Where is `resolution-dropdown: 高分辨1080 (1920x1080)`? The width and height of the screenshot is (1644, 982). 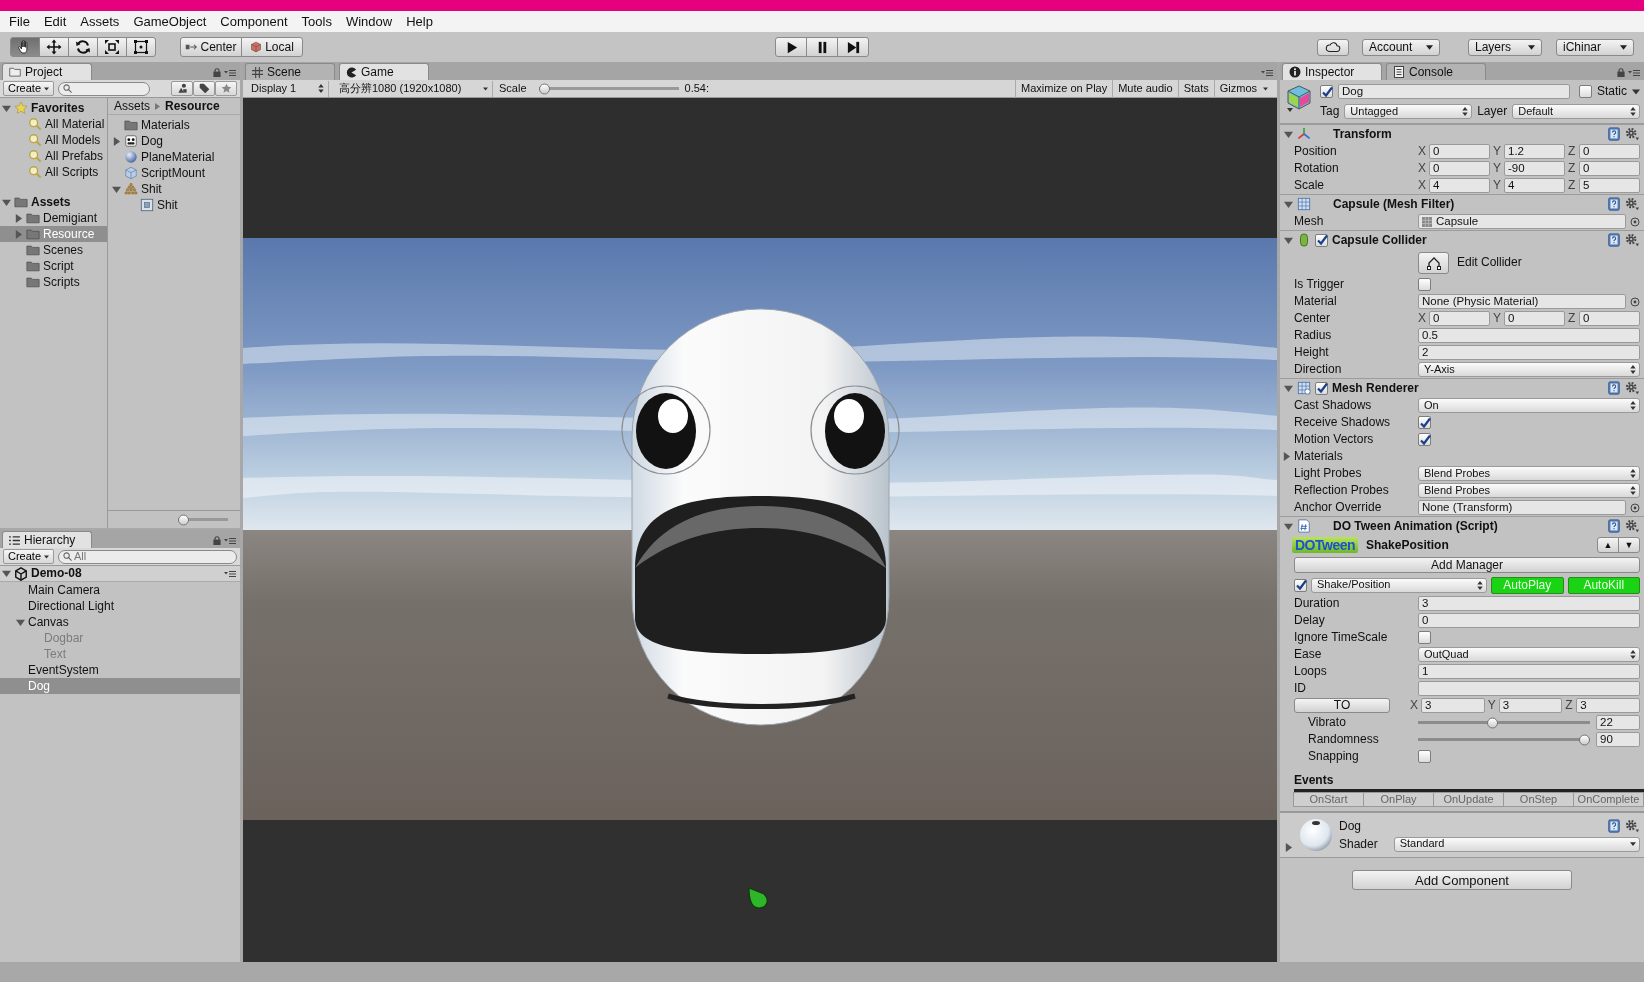
resolution-dropdown: 高分辨1080 (1920x1080) is located at coordinates (414, 88).